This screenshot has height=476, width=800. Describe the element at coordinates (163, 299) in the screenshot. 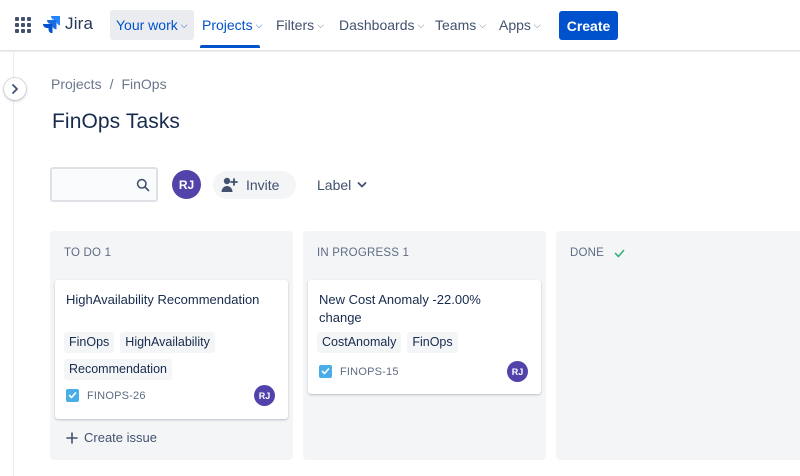

I see `card-title: HighAvailability Recommendation` at that location.